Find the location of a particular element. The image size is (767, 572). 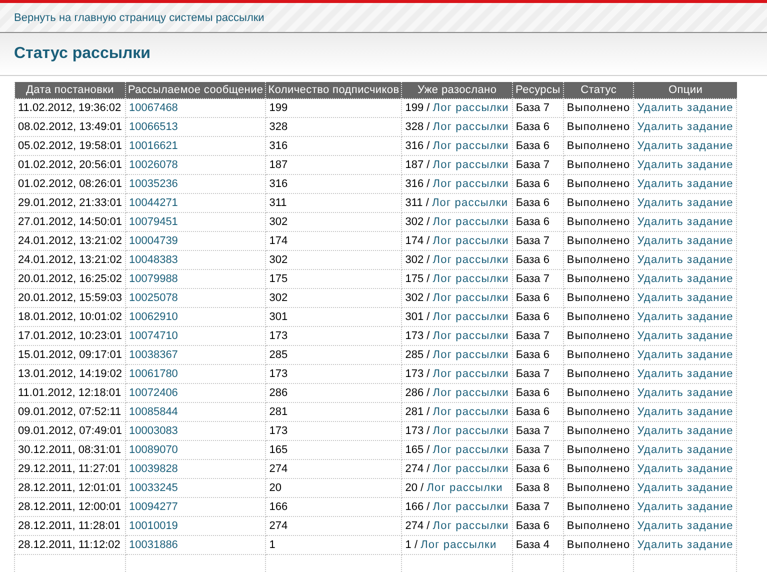

date-cell: 11.02.2012, 19:36:02 is located at coordinates (70, 108).